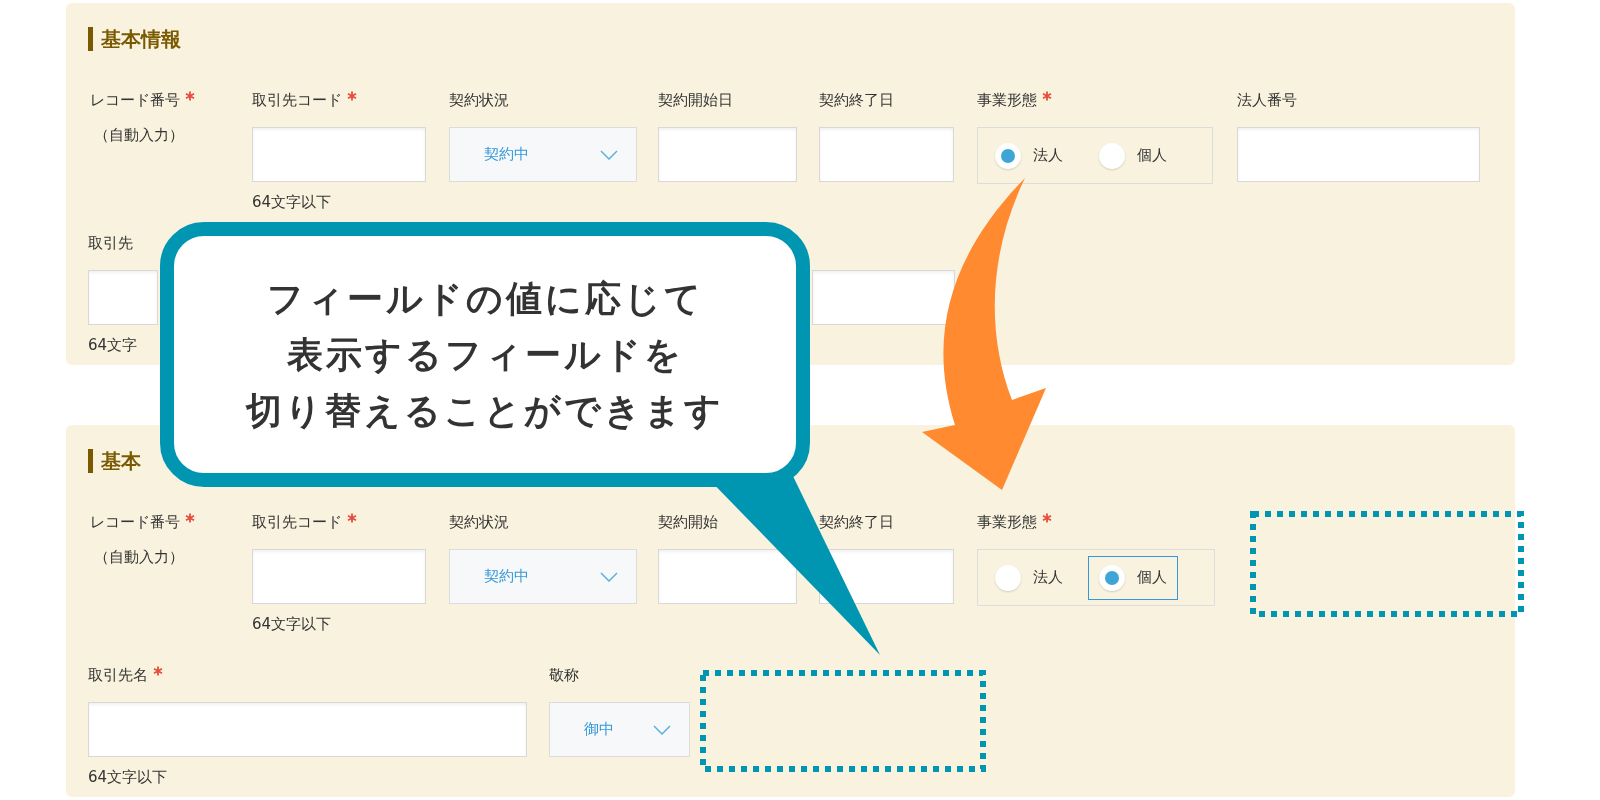 This screenshot has width=1600, height=800. What do you see at coordinates (485, 298) in the screenshot?
I see `callout-text: フィールドの値に応じて` at bounding box center [485, 298].